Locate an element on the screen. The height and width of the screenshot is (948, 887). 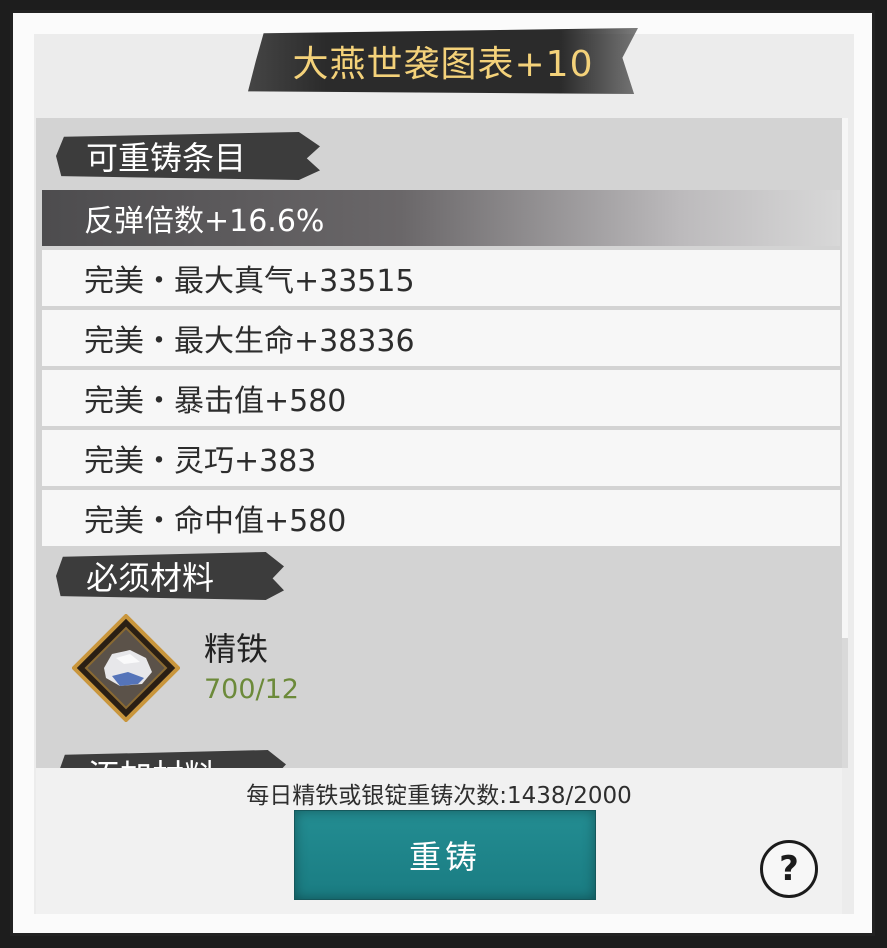
scrollbar is located at coordinates (845, 443).